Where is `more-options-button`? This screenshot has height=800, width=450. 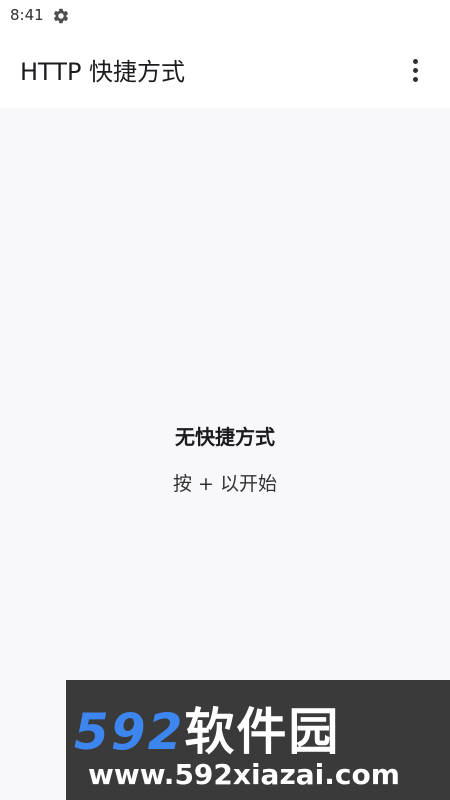
more-options-button is located at coordinates (415, 70).